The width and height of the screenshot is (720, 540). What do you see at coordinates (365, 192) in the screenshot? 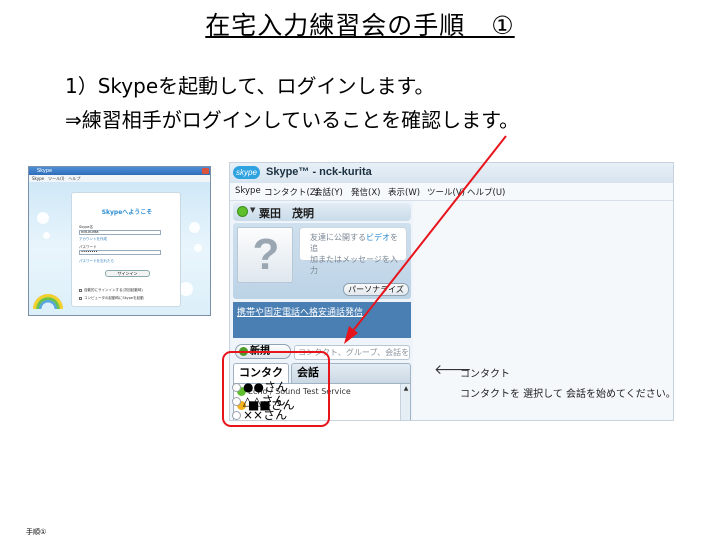
I see `menu-call: 発信(X)` at bounding box center [365, 192].